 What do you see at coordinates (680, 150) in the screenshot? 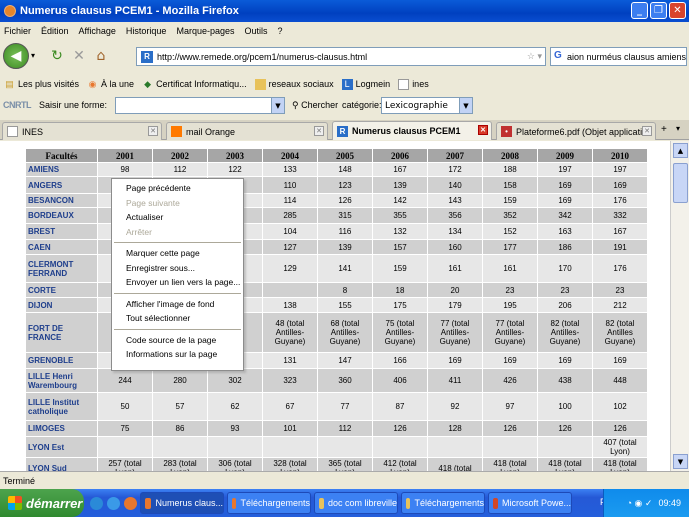
I see `scroll-up-arrow: ▲` at bounding box center [680, 150].